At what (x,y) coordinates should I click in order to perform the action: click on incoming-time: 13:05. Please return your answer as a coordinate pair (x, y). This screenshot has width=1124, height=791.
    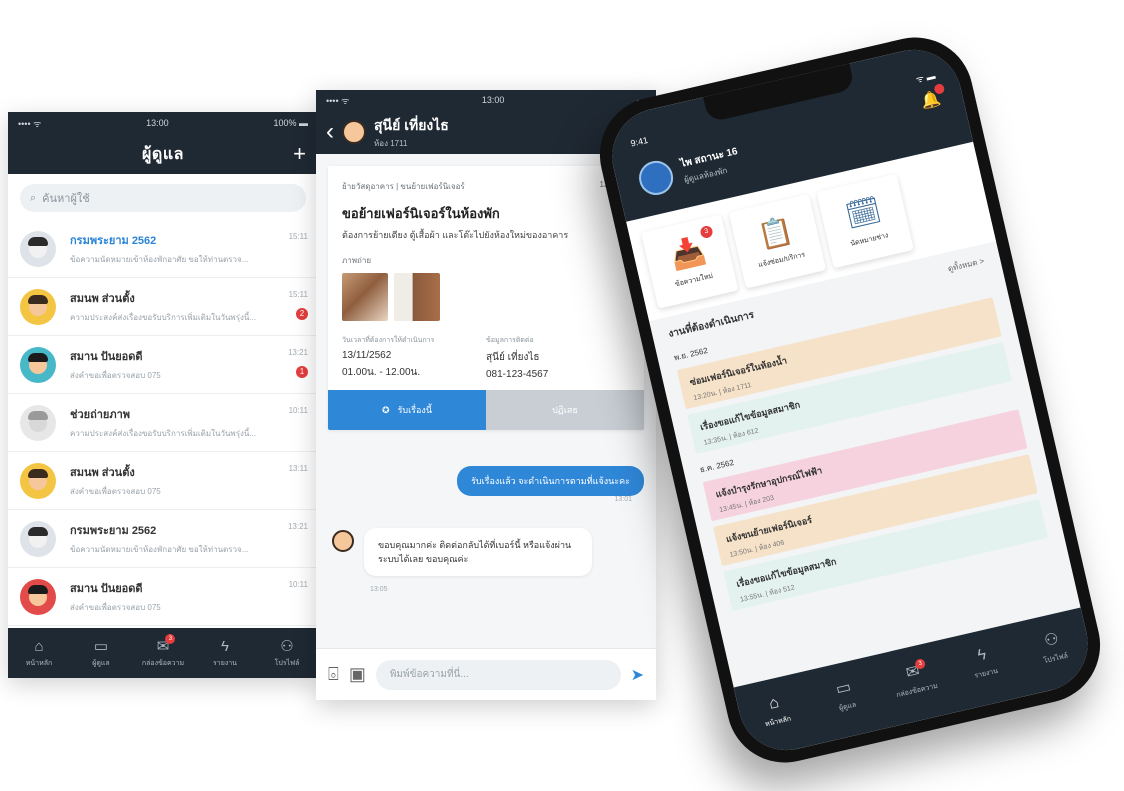
    Looking at the image, I should click on (379, 589).